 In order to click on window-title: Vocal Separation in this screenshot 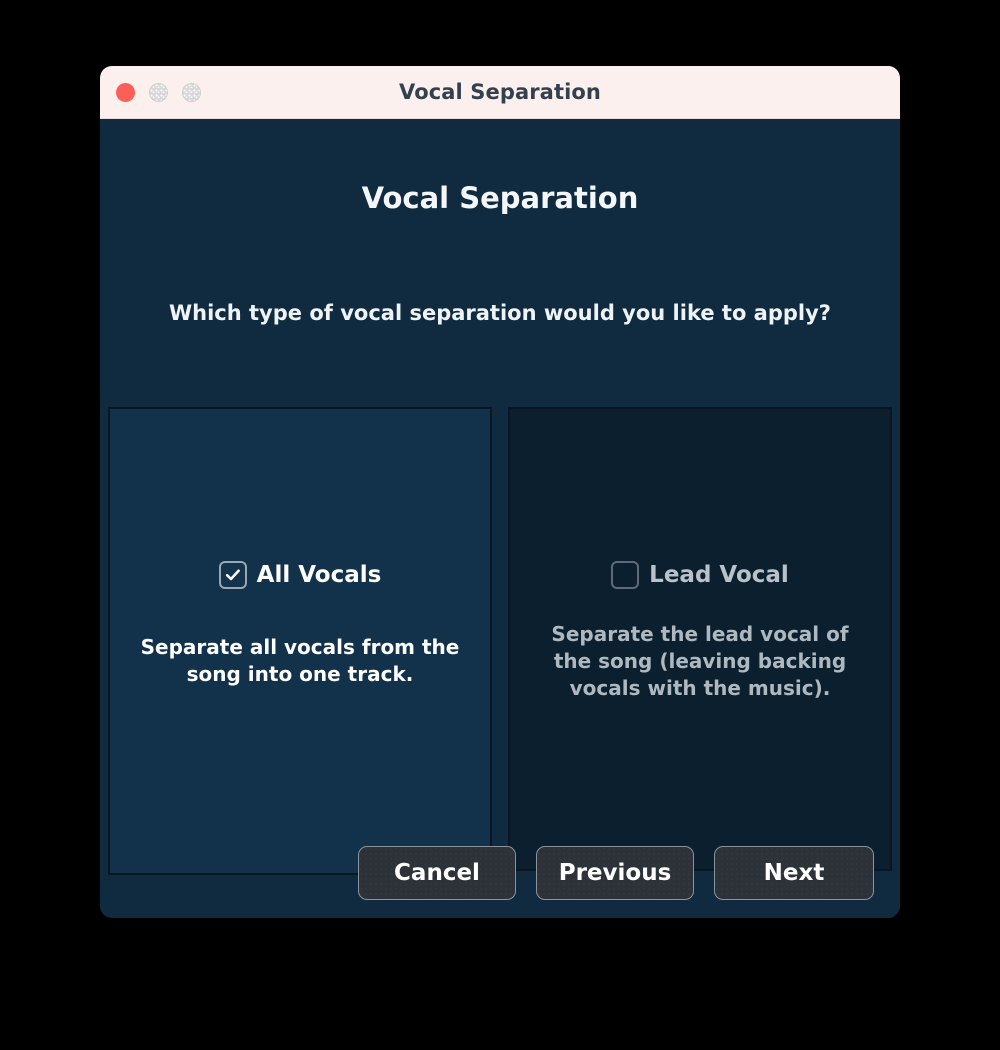, I will do `click(500, 92)`.